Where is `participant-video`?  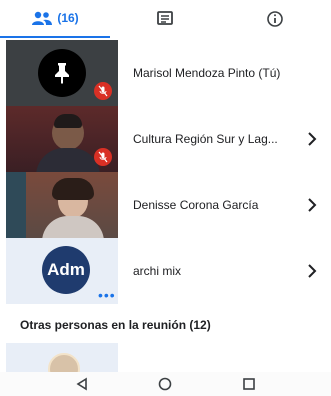 participant-video is located at coordinates (62, 205).